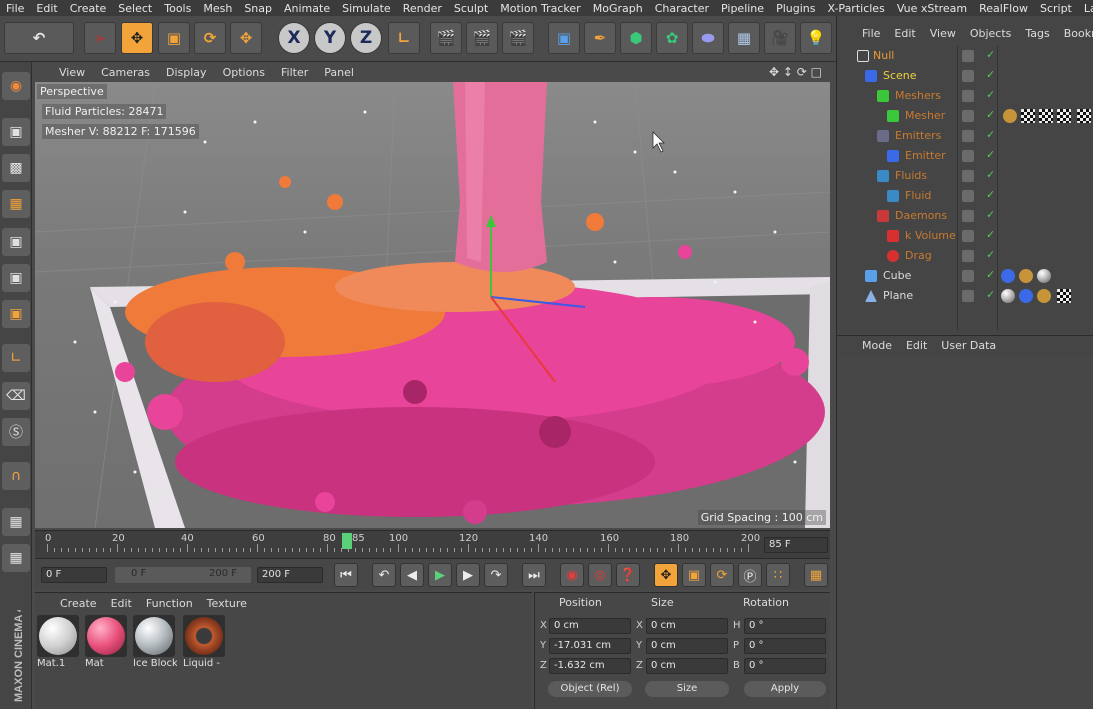 The width and height of the screenshot is (1093, 709). What do you see at coordinates (16, 522) in the screenshot?
I see `lock-workplane-button: ▦` at bounding box center [16, 522].